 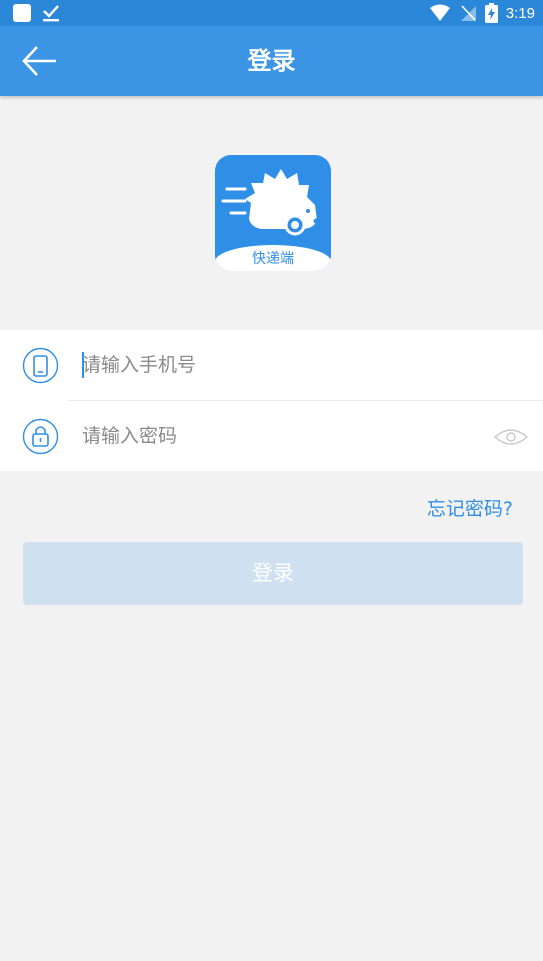 What do you see at coordinates (491, 13) in the screenshot?
I see `battery-charging-icon` at bounding box center [491, 13].